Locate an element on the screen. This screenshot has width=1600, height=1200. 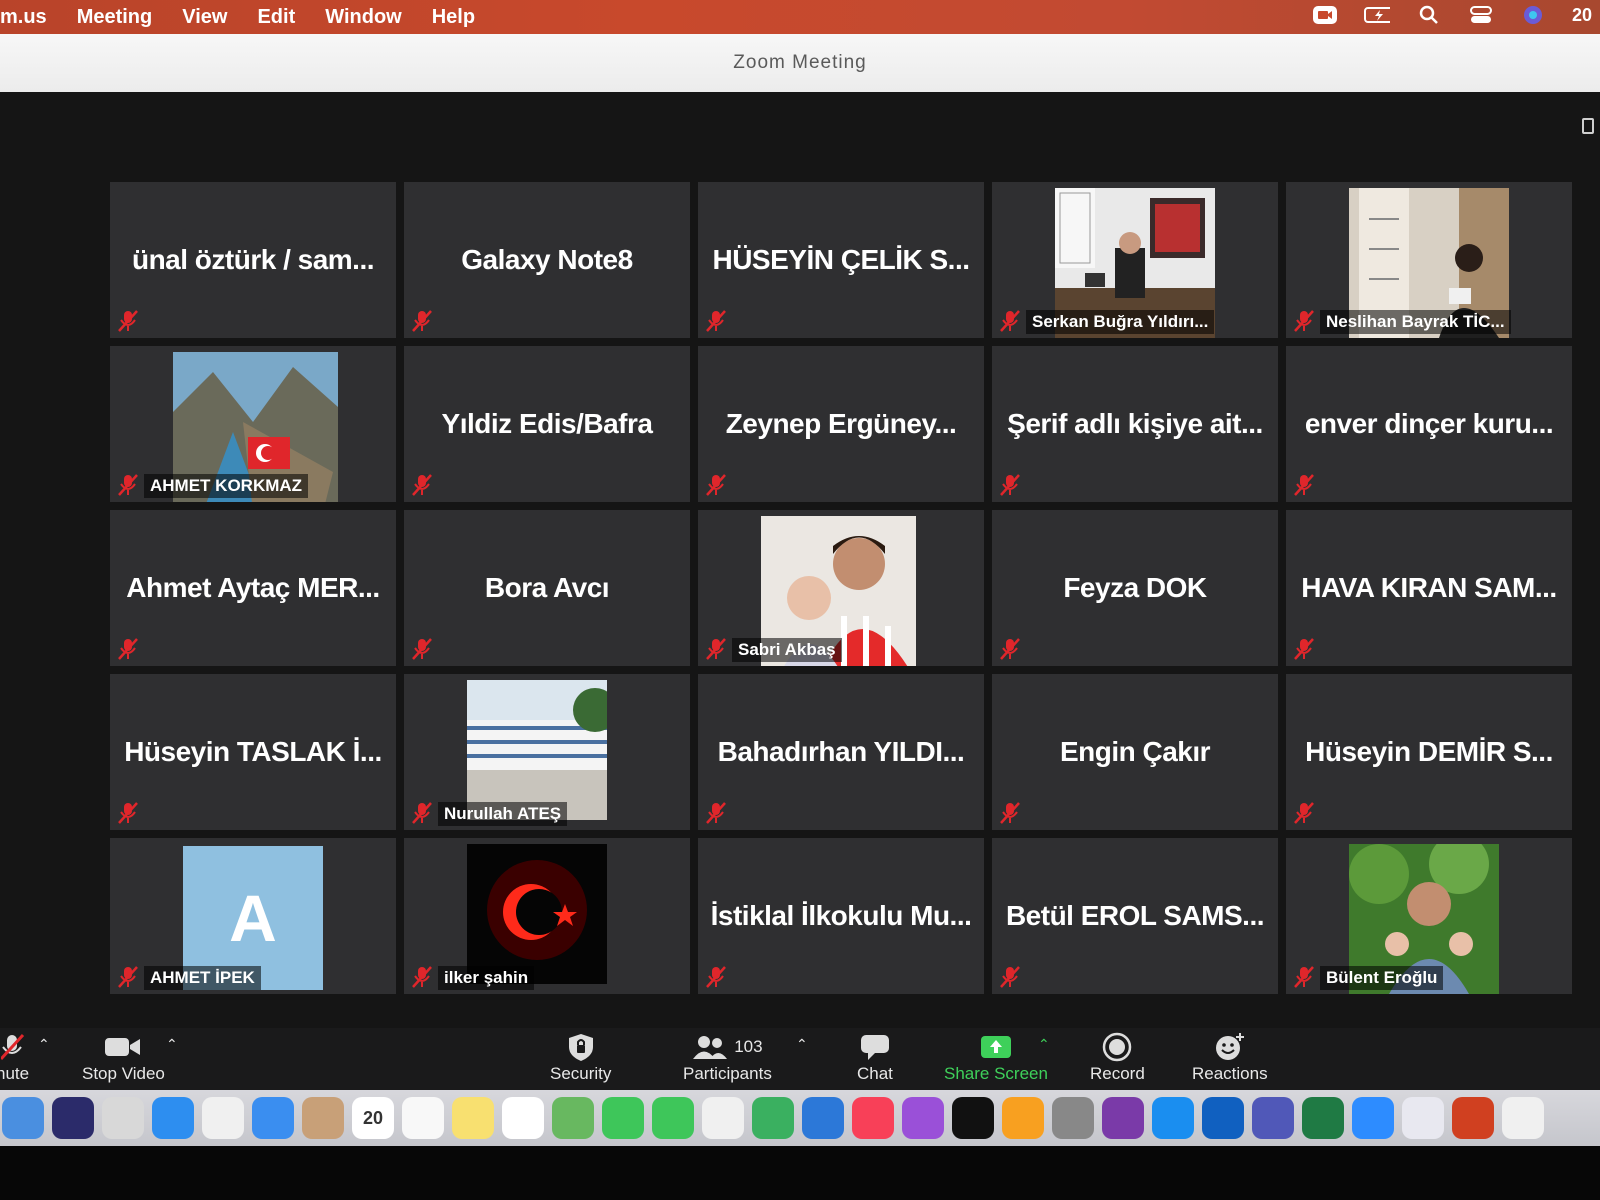
chrome-app-icon is located at coordinates (223, 1118).